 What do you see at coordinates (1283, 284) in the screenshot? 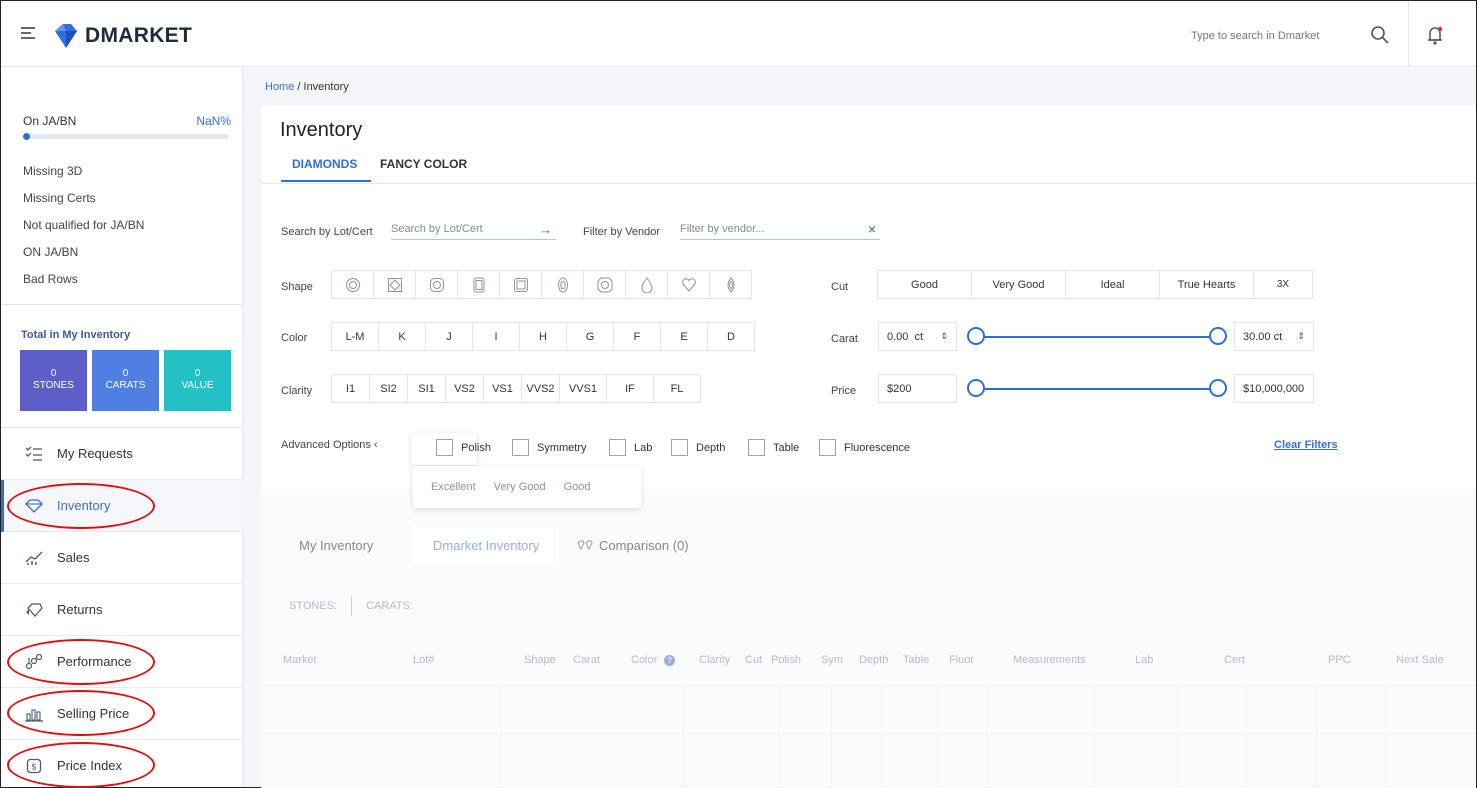
I see `cut-3x: 3X` at bounding box center [1283, 284].